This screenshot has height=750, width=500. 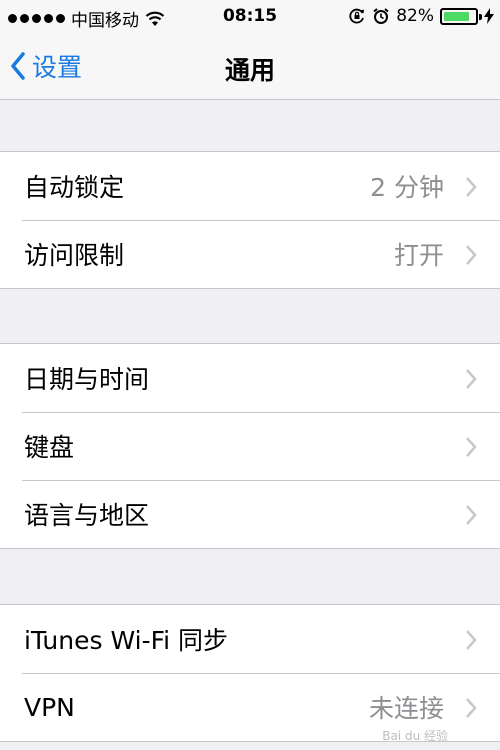 What do you see at coordinates (87, 379) in the screenshot?
I see `row-label: 日期与时间` at bounding box center [87, 379].